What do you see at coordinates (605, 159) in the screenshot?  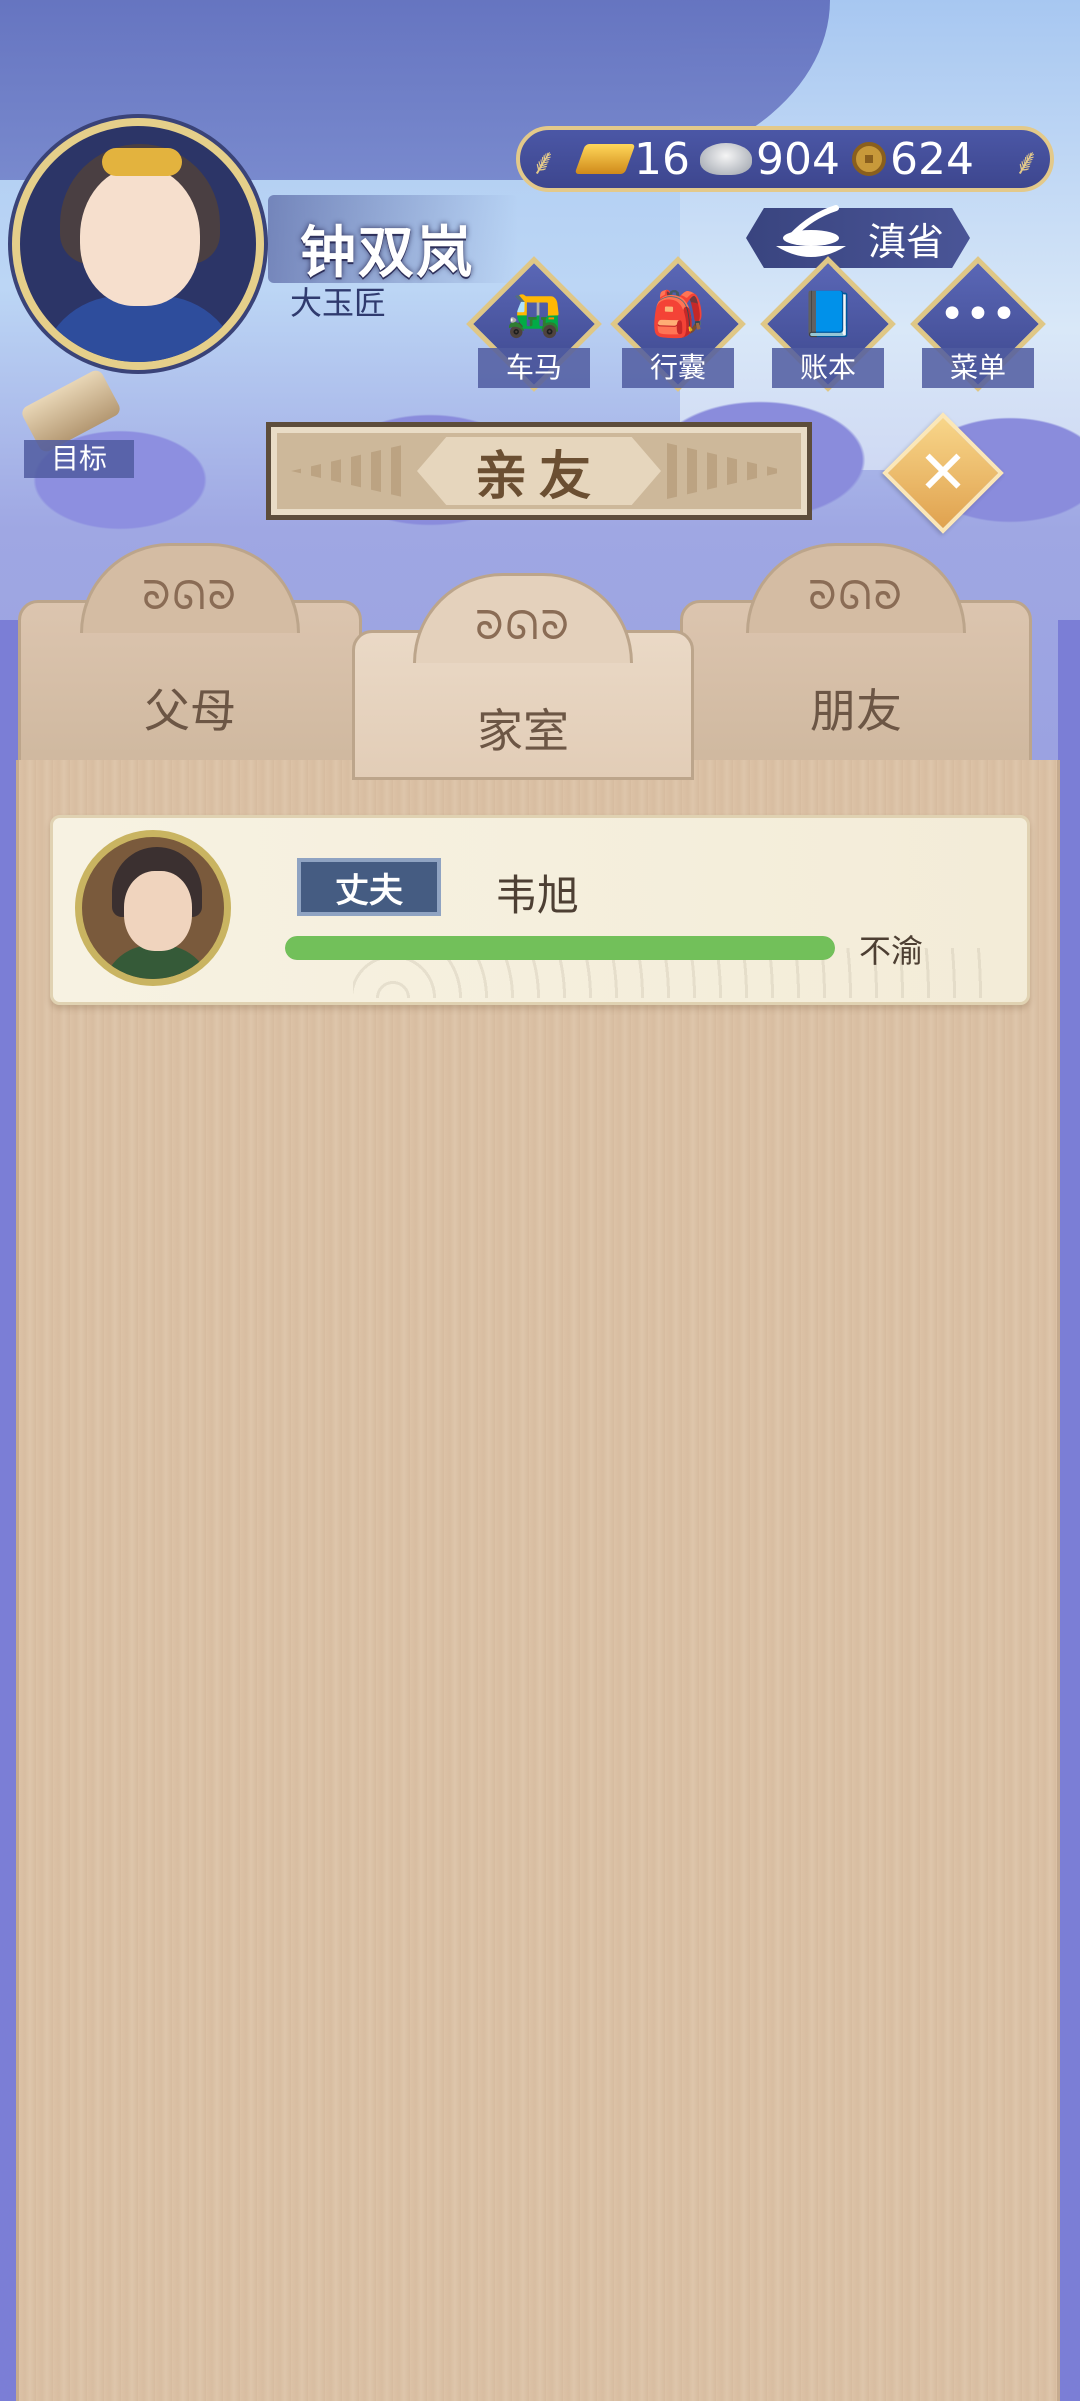 I see `gold-ingot-icon` at bounding box center [605, 159].